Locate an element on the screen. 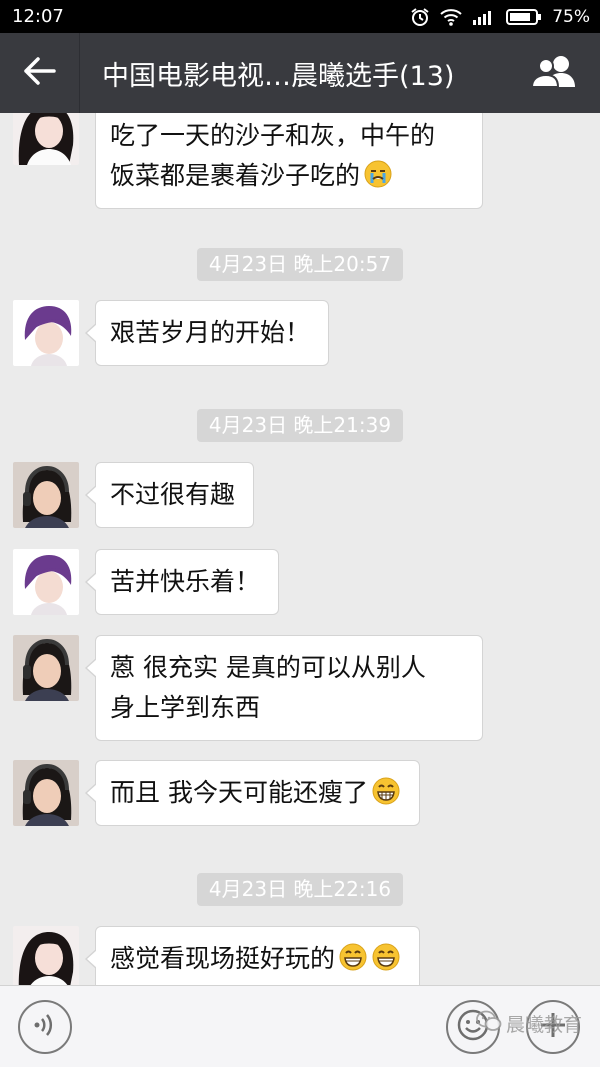  watermark: 晨曦教育 is located at coordinates (529, 1023).